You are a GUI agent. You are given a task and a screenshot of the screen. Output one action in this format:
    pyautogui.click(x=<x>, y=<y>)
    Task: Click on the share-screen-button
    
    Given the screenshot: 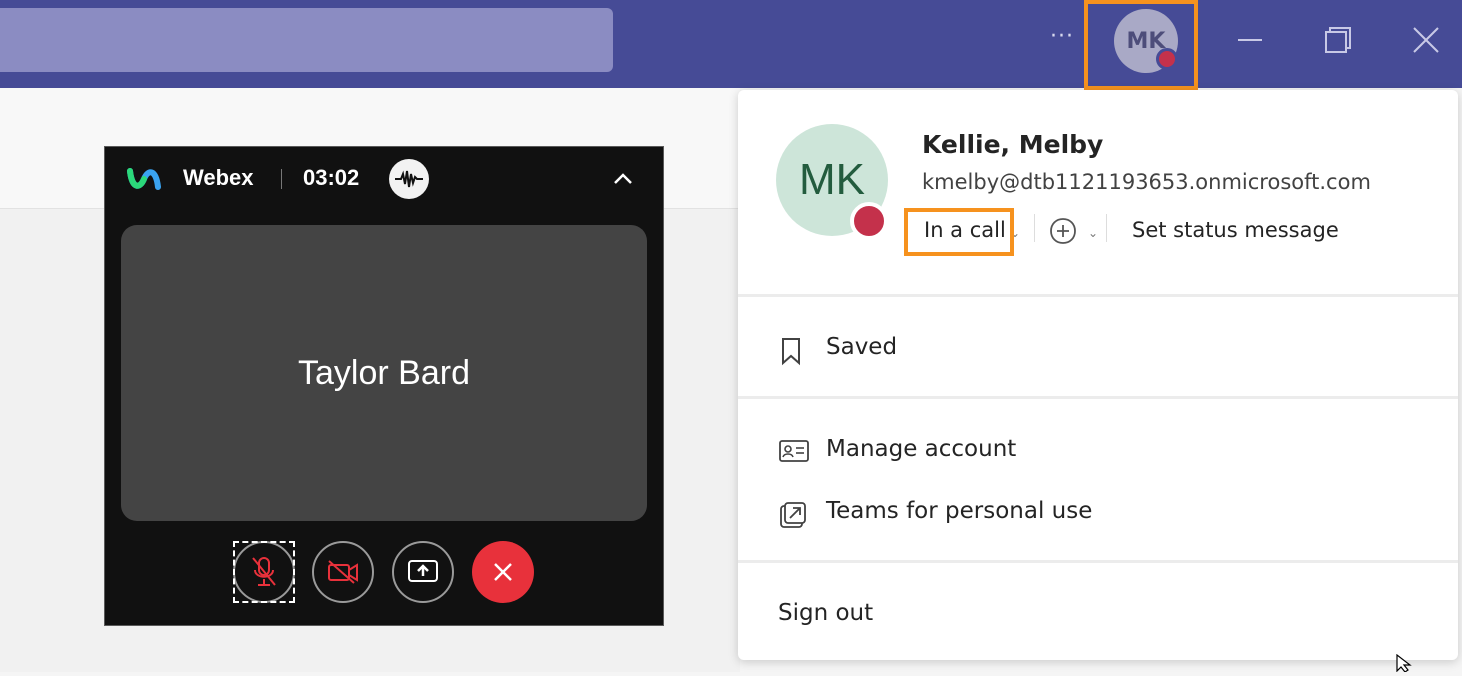 What is the action you would take?
    pyautogui.click(x=423, y=572)
    